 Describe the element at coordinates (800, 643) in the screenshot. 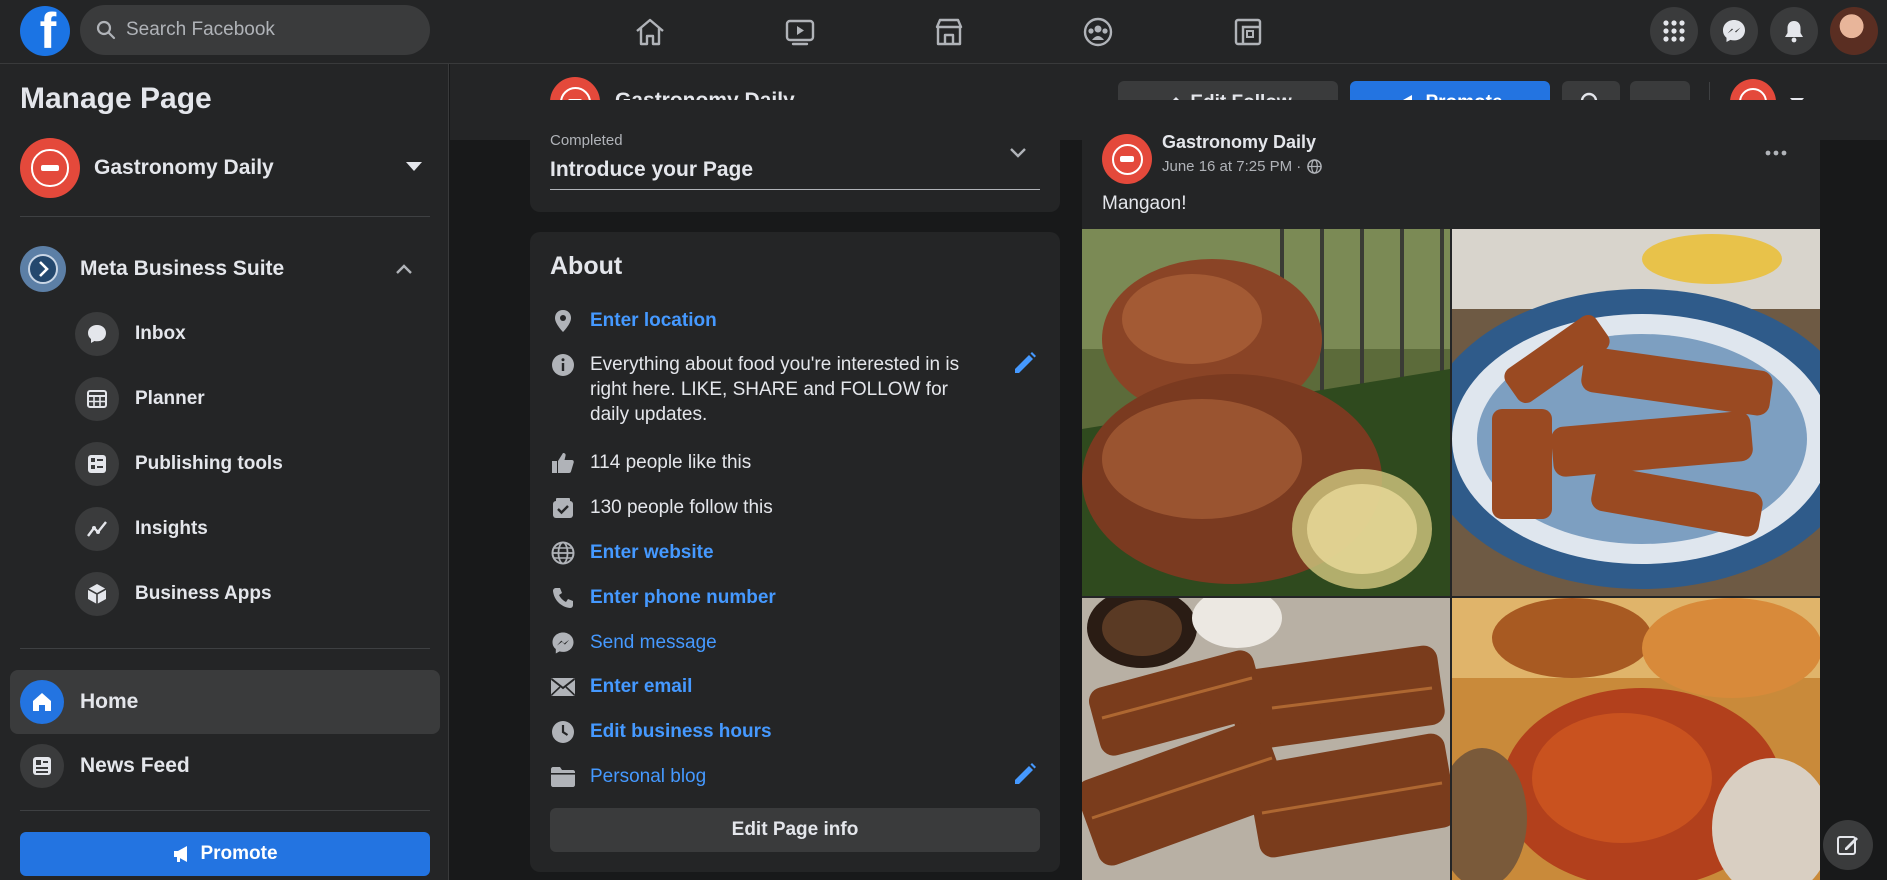

I see `about-message: Send message` at that location.